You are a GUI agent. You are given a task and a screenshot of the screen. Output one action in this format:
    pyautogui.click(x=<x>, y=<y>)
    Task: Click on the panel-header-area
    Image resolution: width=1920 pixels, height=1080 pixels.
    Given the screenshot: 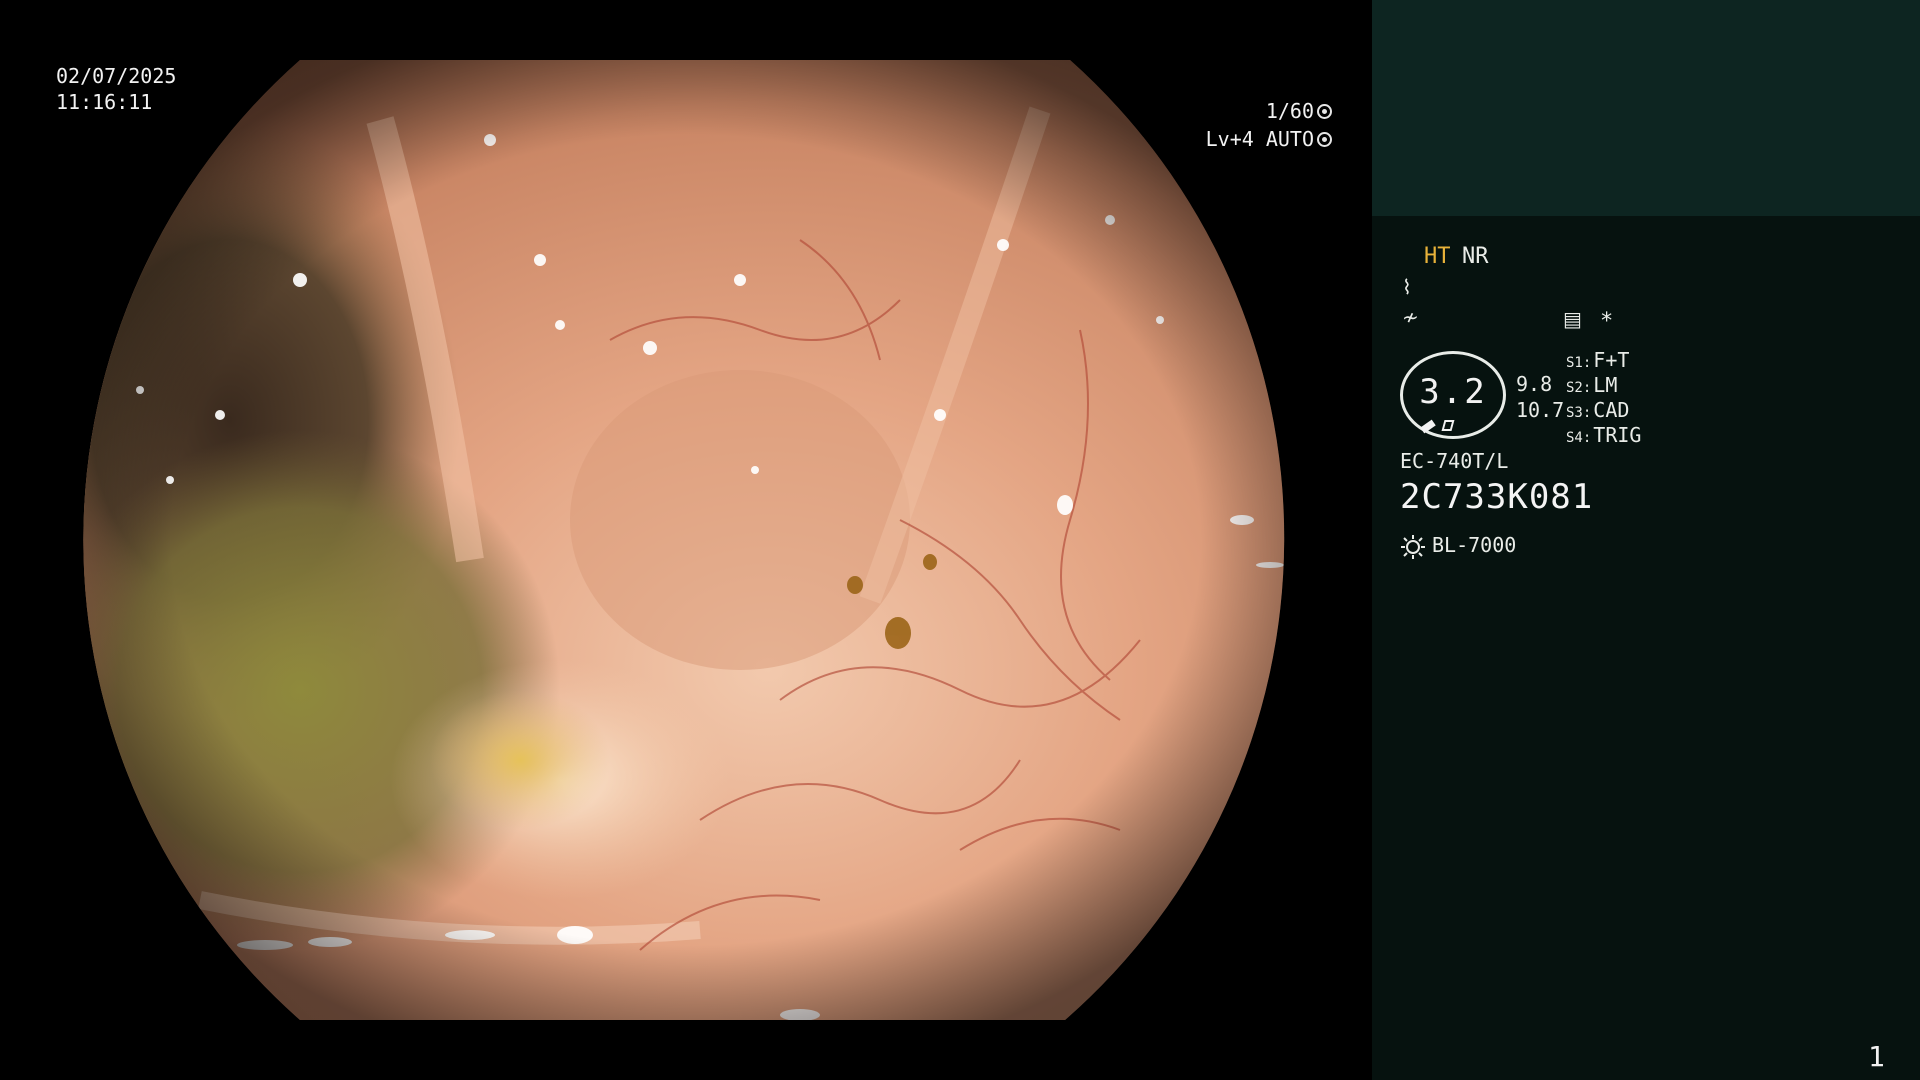 What is the action you would take?
    pyautogui.click(x=1646, y=108)
    